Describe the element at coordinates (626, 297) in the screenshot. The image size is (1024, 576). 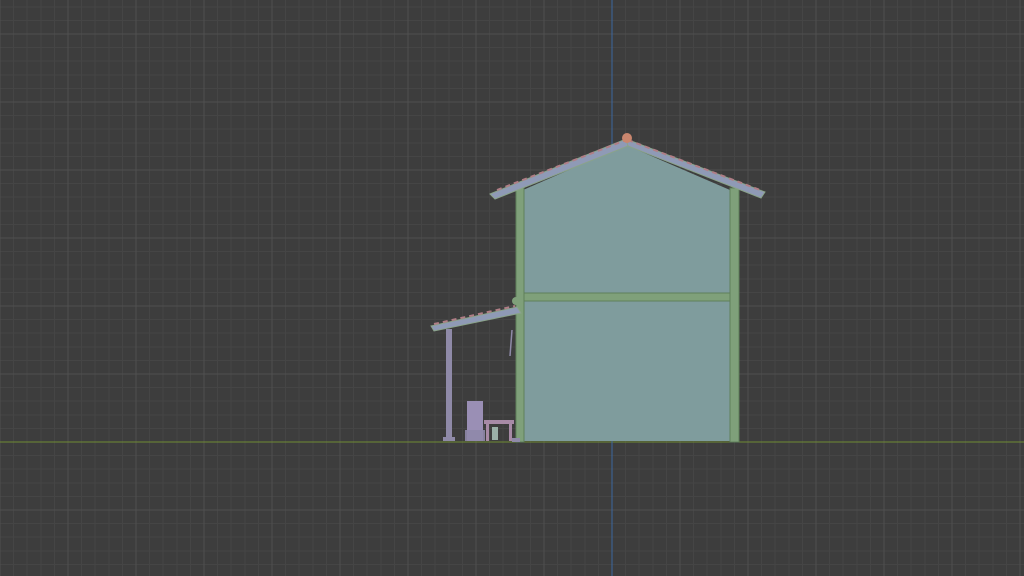
I see `floor-divider-beam` at that location.